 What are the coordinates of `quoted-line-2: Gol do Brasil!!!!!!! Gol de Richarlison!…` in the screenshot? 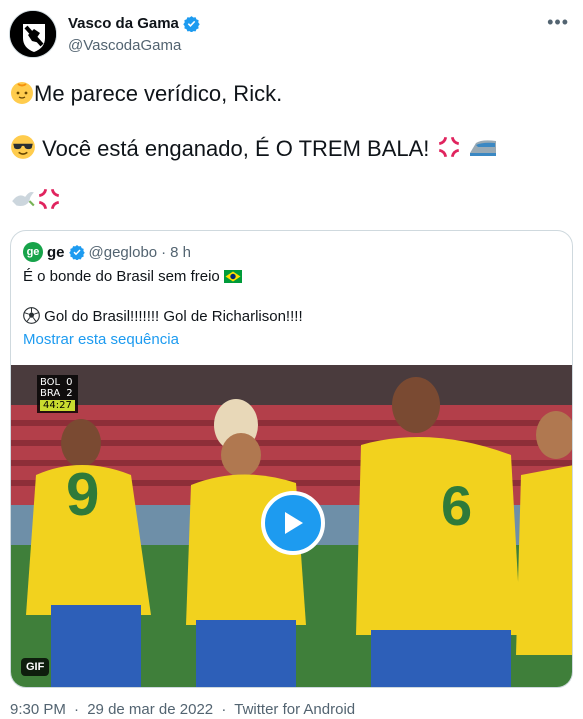 It's located at (163, 317).